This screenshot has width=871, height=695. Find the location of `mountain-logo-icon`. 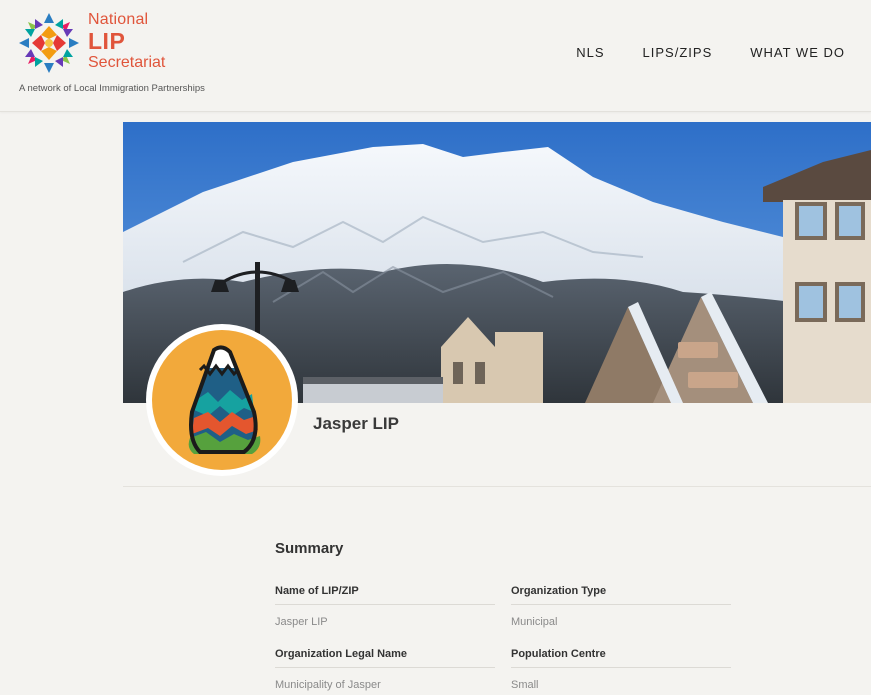

mountain-logo-icon is located at coordinates (222, 400).